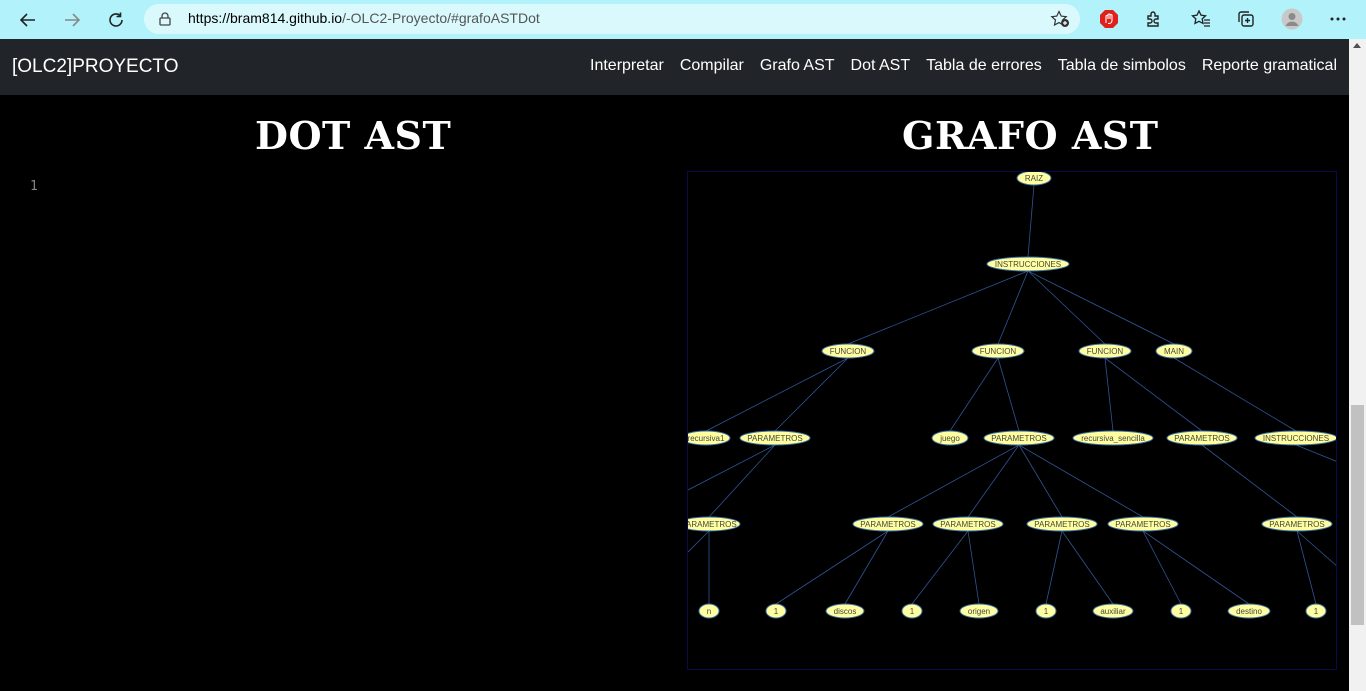 This screenshot has width=1366, height=691. I want to click on ast-node-f3: FUNCION, so click(1105, 351).